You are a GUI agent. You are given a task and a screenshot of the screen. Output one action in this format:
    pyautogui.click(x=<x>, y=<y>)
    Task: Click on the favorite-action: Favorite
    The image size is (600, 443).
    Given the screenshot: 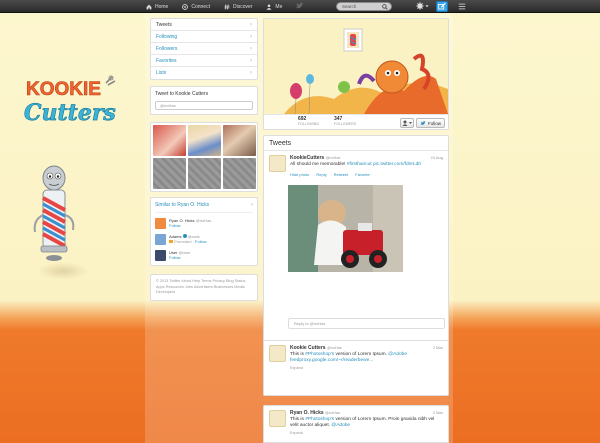 What is the action you would take?
    pyautogui.click(x=362, y=174)
    